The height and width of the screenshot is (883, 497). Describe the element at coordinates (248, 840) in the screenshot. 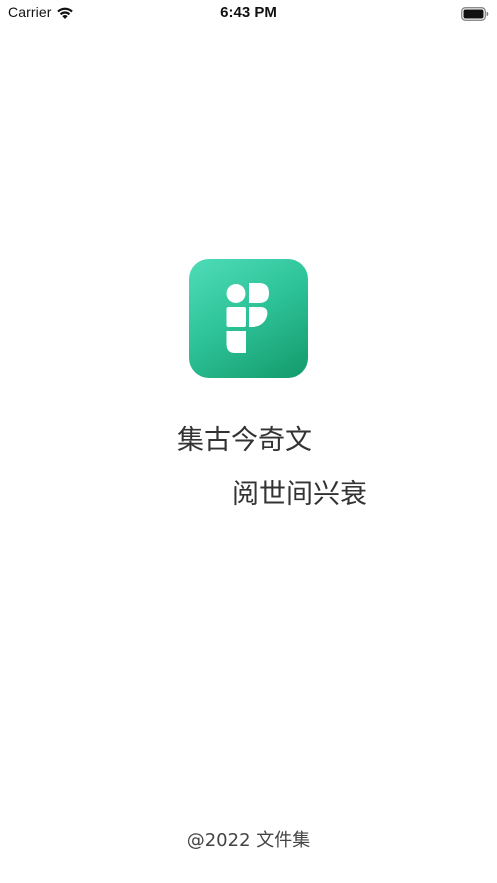

I see `copyright-text: @2022 文件集` at that location.